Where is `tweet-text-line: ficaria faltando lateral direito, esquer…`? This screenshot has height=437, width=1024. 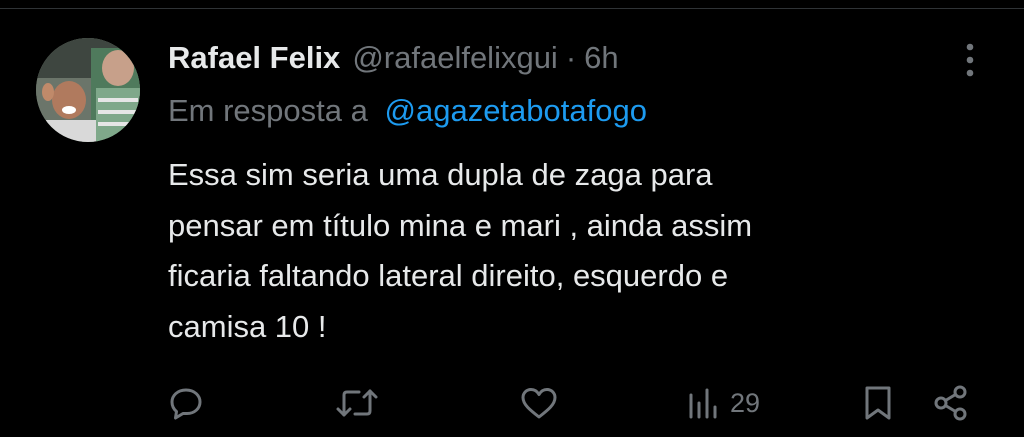
tweet-text-line: ficaria faltando lateral direito, esquer… is located at coordinates (448, 275).